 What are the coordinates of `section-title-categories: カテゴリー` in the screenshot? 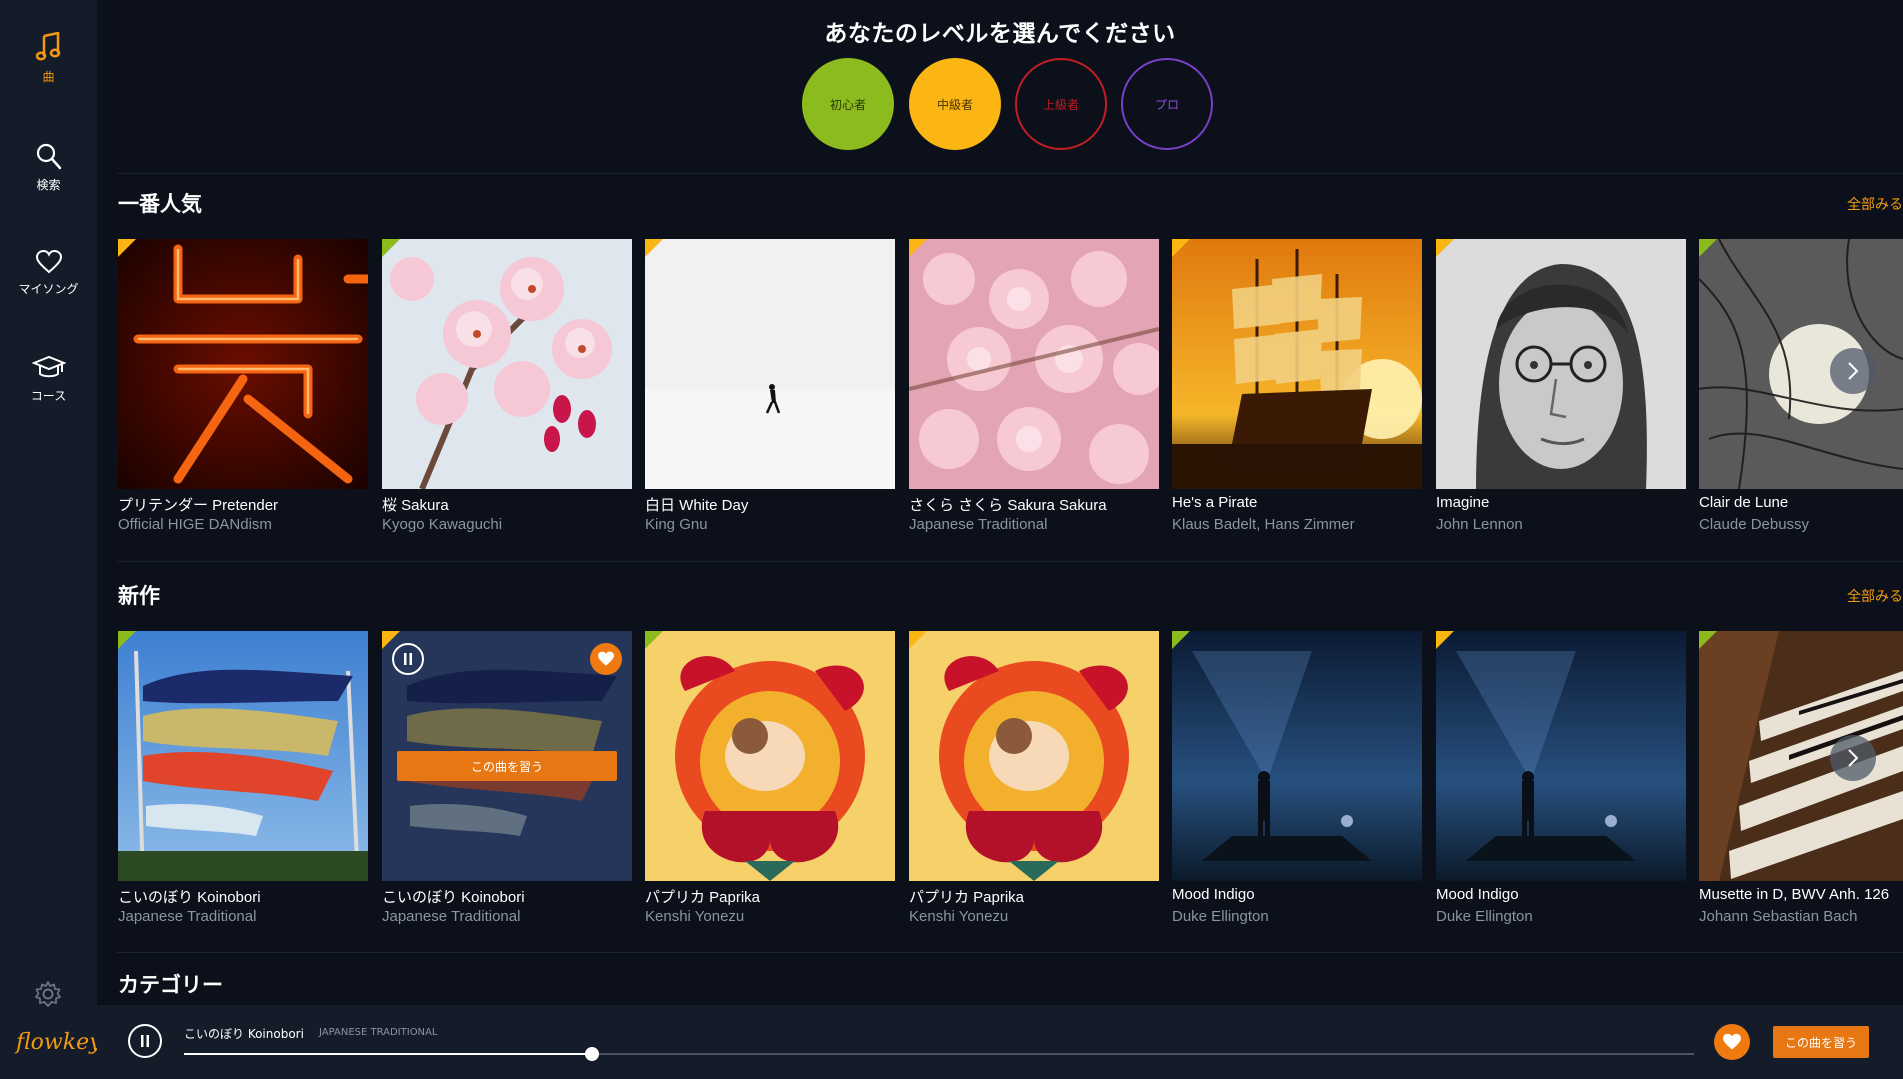 It's located at (170, 985).